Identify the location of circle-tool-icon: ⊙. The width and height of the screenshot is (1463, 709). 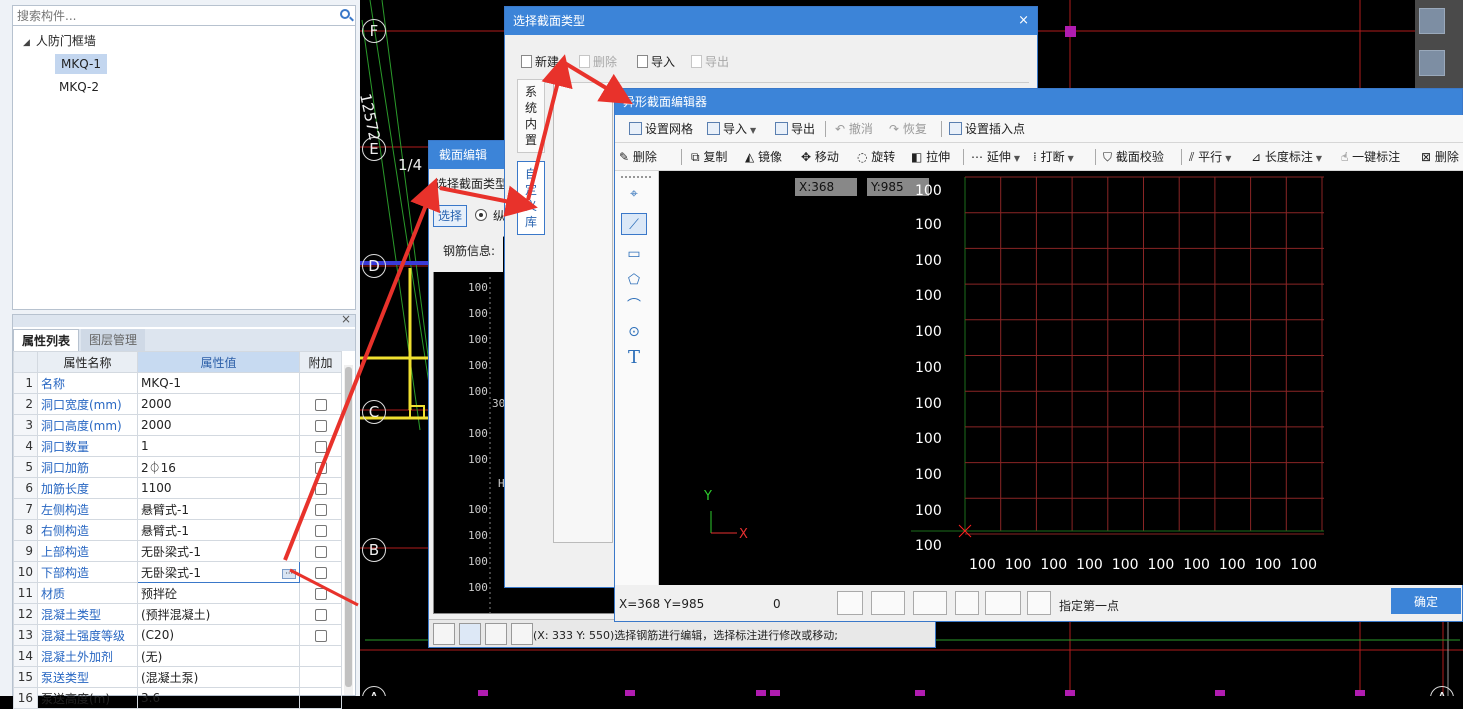
(634, 332).